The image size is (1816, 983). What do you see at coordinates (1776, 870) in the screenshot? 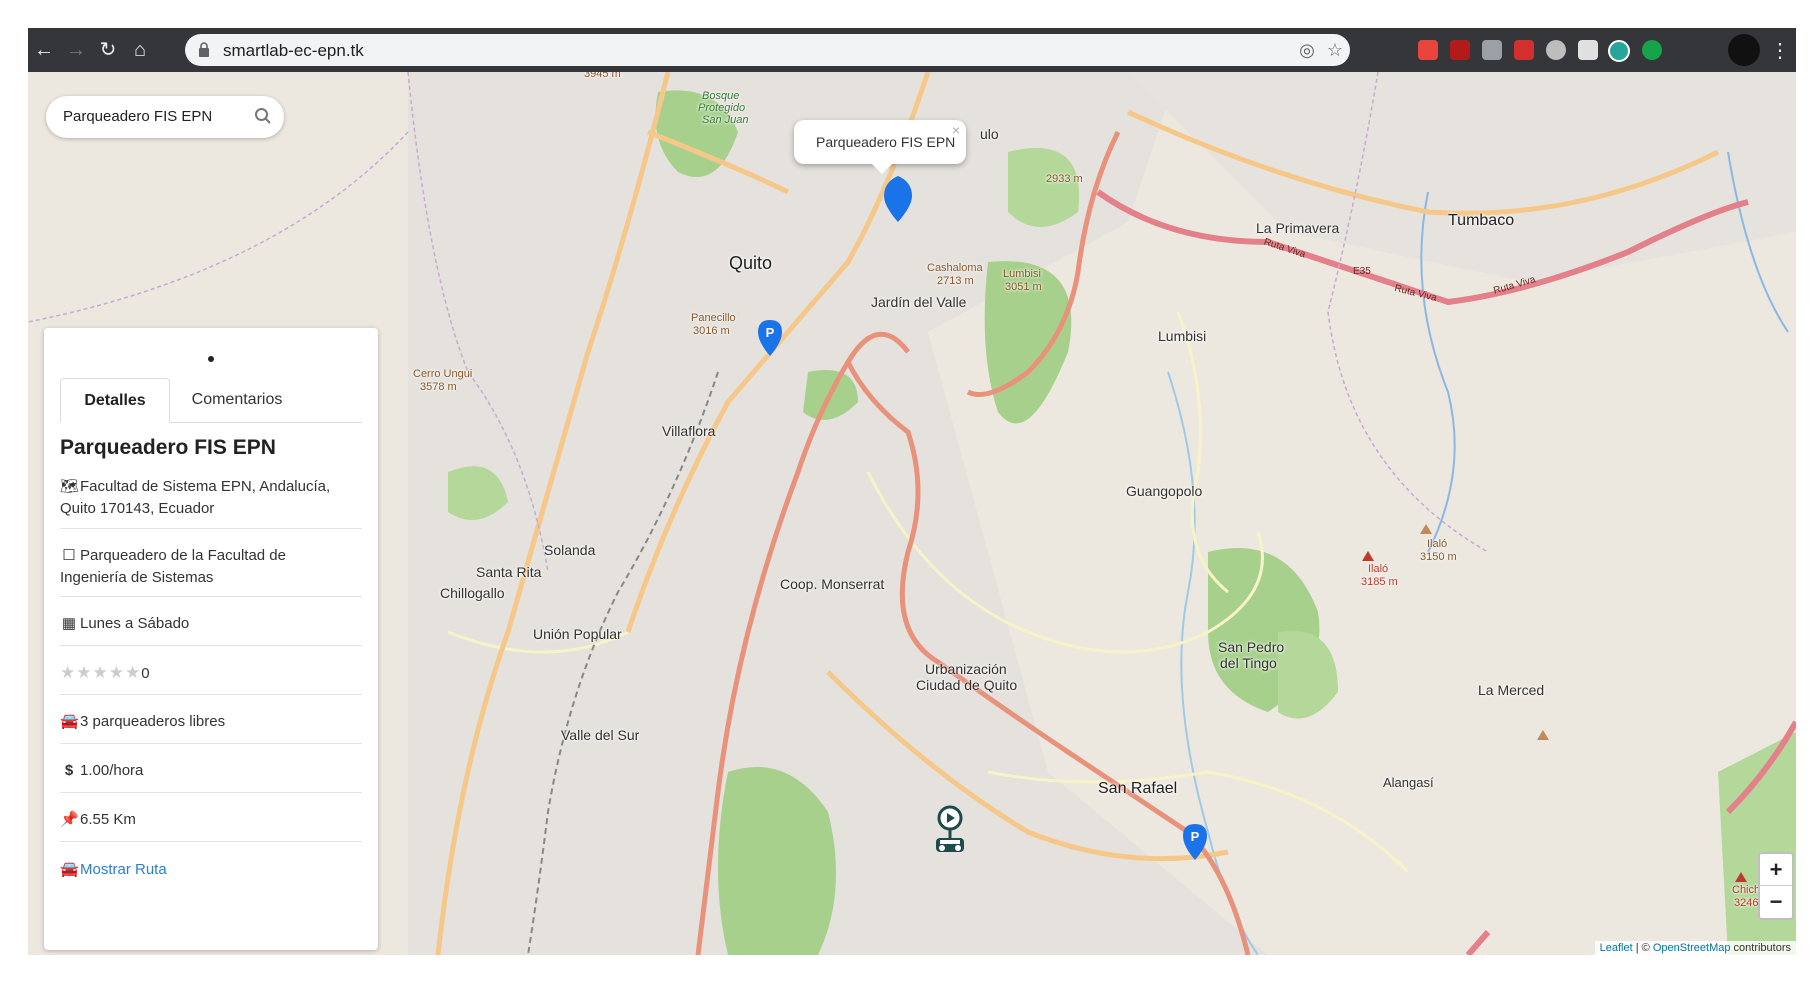
I see `zoom-in-button: +` at bounding box center [1776, 870].